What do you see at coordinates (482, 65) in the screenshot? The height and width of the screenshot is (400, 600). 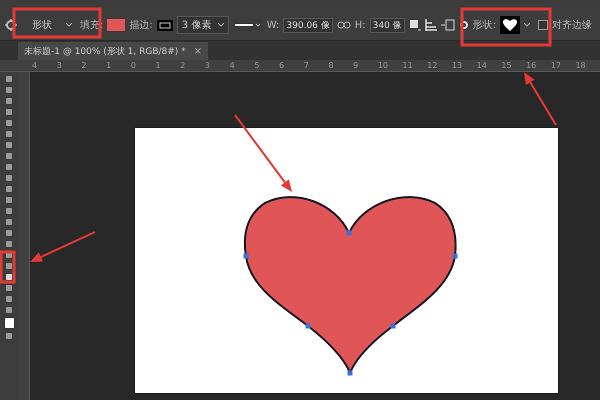 I see `ruler-number: 14` at bounding box center [482, 65].